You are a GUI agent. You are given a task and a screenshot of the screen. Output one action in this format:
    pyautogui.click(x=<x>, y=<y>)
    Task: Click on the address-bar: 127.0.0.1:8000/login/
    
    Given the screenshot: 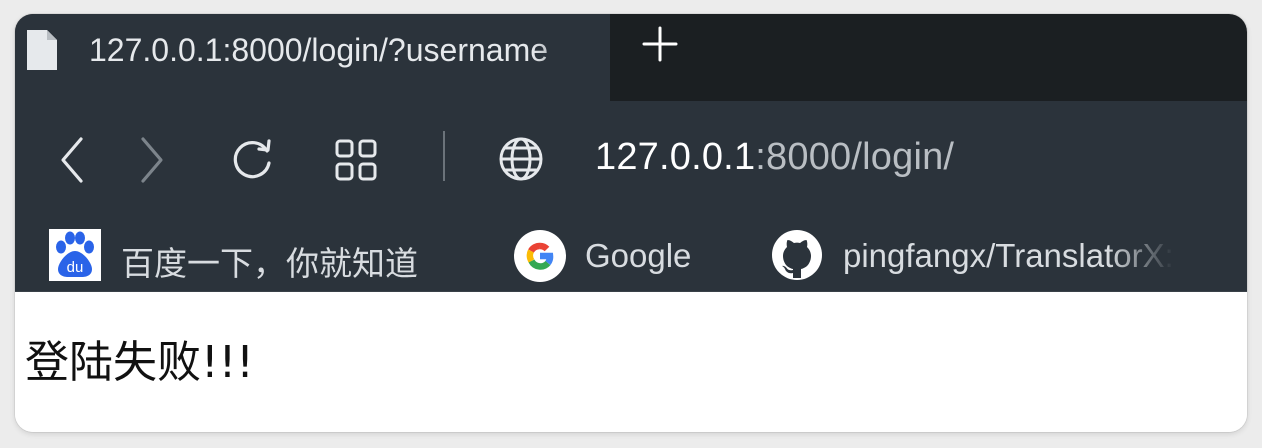 What is the action you would take?
    pyautogui.click(x=774, y=157)
    